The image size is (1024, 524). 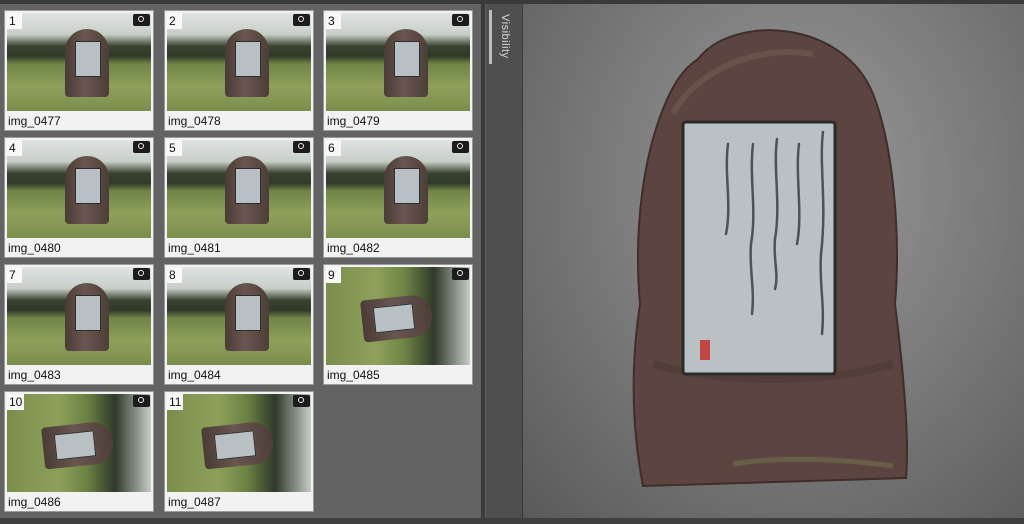 I want to click on thumbnail-label: img_0477, so click(x=34, y=121).